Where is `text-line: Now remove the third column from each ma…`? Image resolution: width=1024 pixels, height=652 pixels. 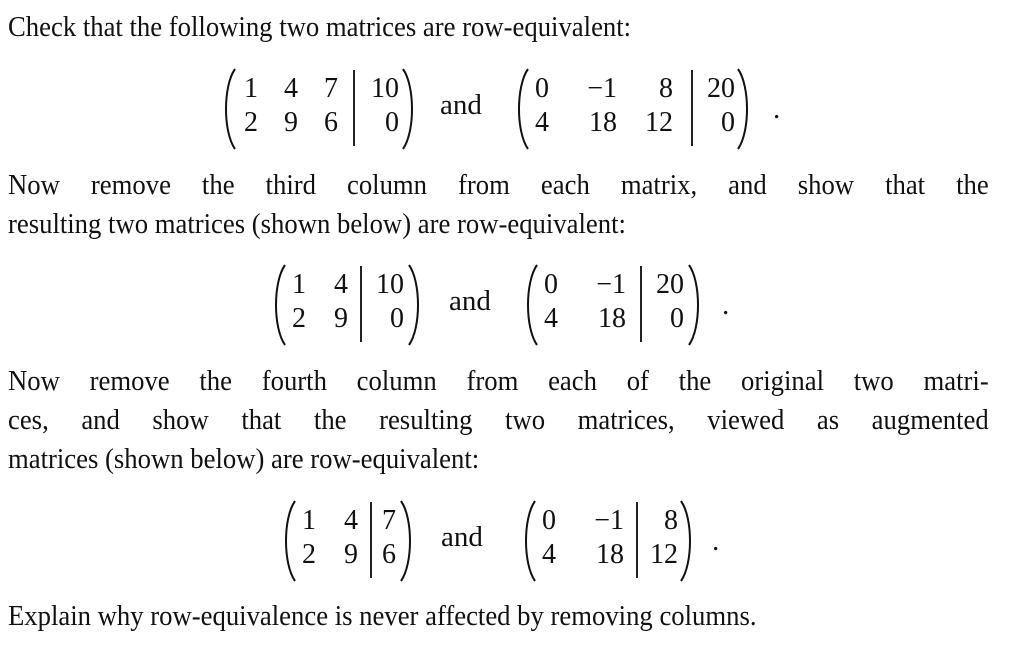
text-line: Now remove the third column from each ma… is located at coordinates (498, 185).